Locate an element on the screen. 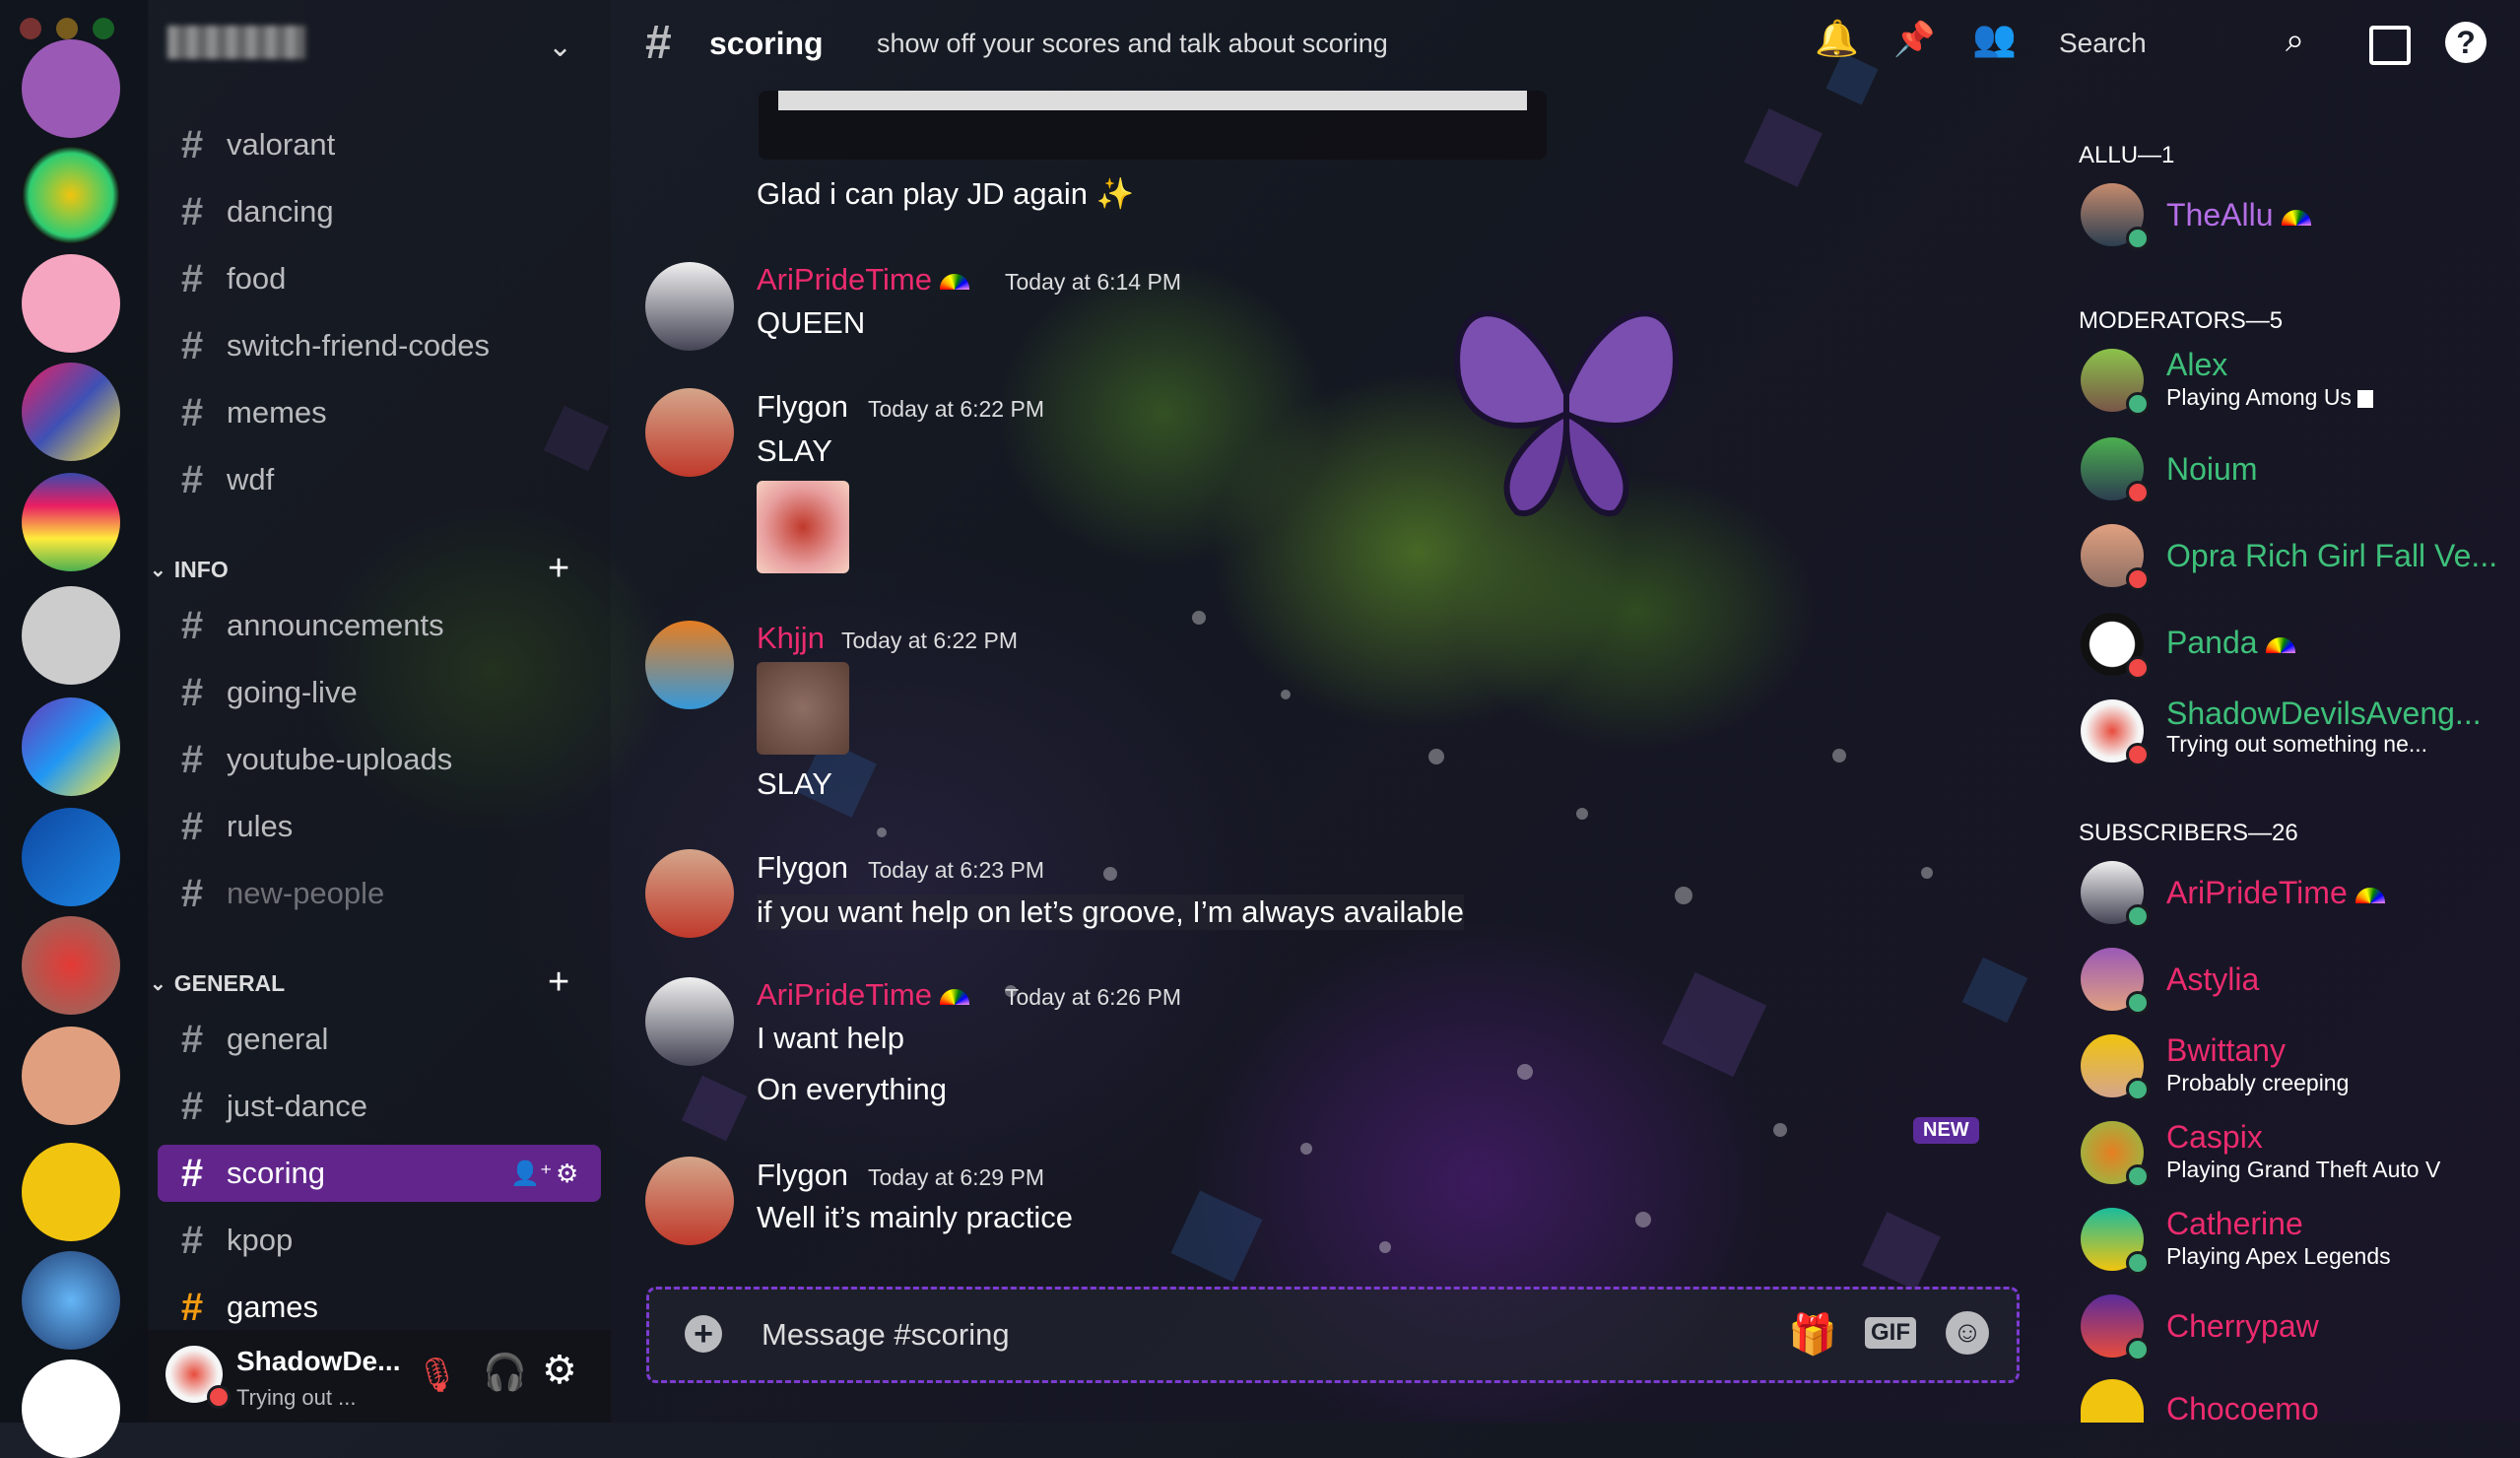 This screenshot has height=1458, width=2520. channel-label: dancing is located at coordinates (280, 211).